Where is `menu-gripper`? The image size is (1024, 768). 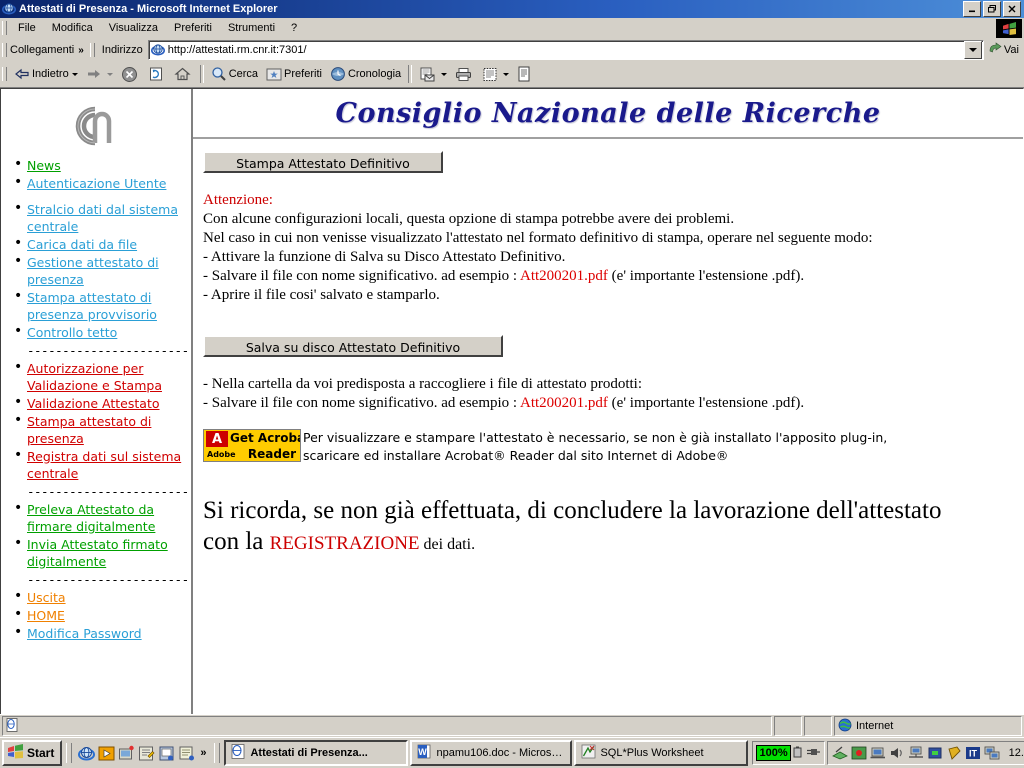
menu-gripper is located at coordinates (4, 28).